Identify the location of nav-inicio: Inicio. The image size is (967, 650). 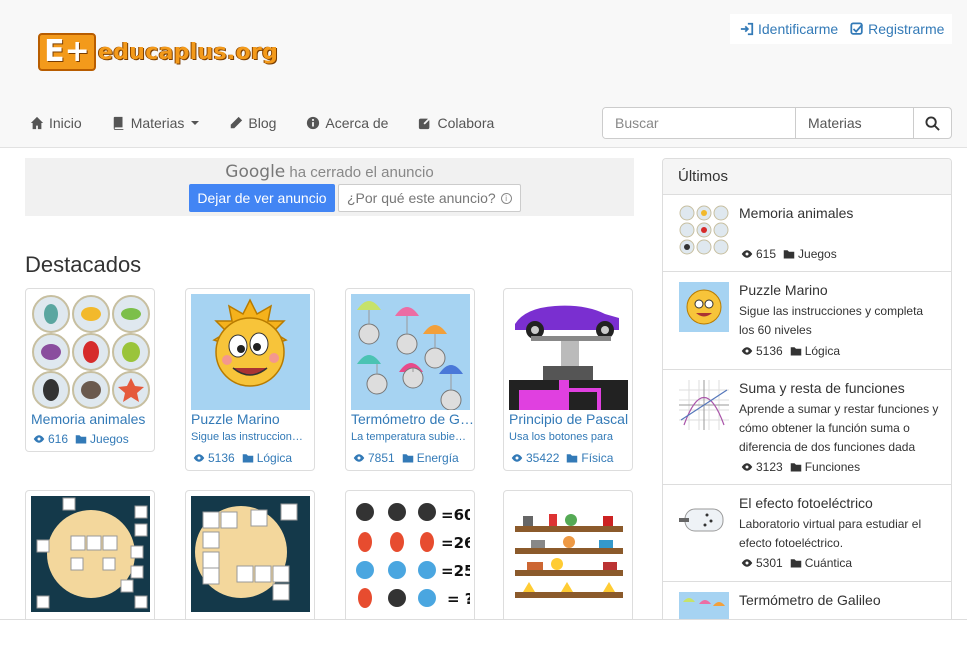
(56, 123).